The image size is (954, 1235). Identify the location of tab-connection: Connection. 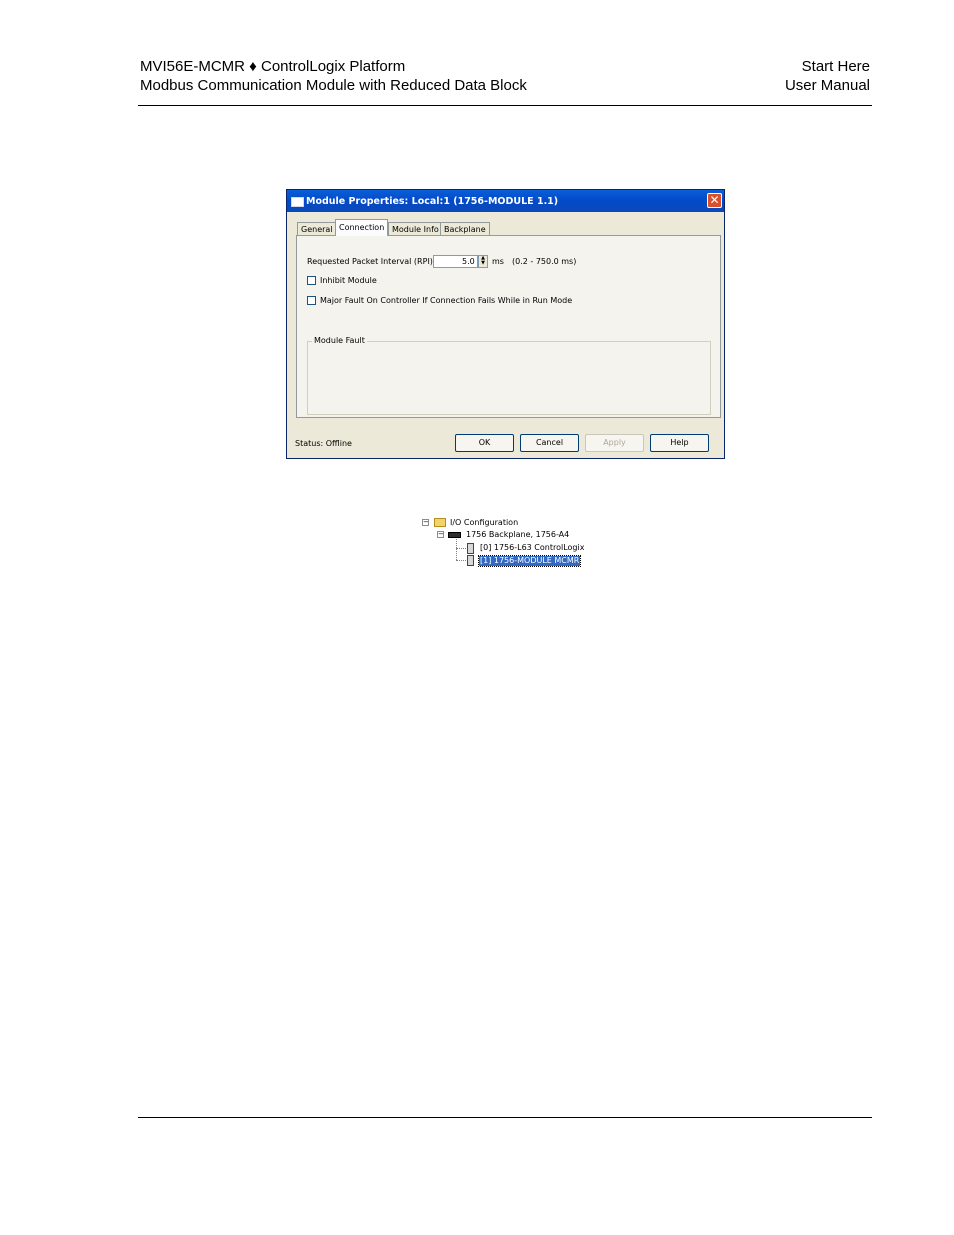
(362, 227).